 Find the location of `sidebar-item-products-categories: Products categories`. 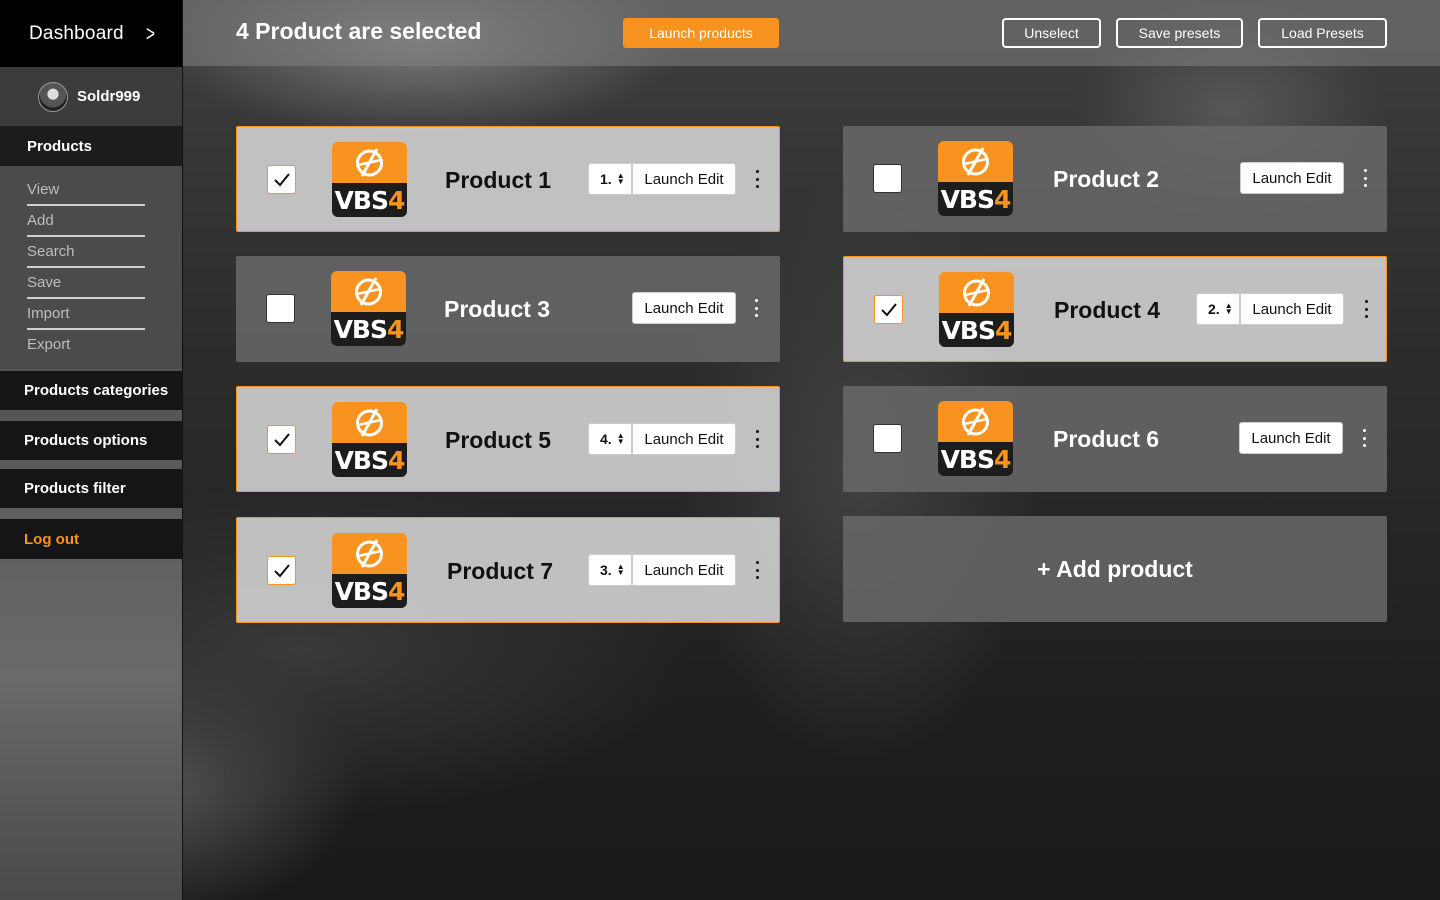

sidebar-item-products-categories: Products categories is located at coordinates (91, 390).